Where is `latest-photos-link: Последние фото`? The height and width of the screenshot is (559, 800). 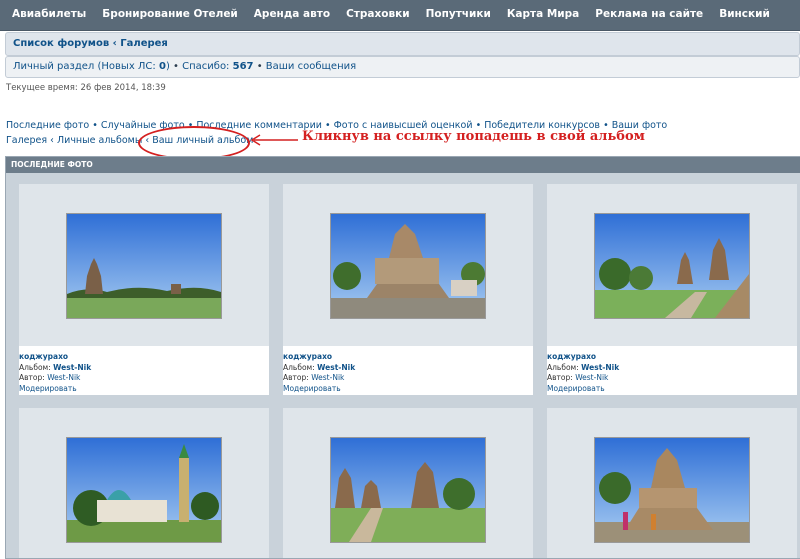
latest-photos-link: Последние фото is located at coordinates (47, 125).